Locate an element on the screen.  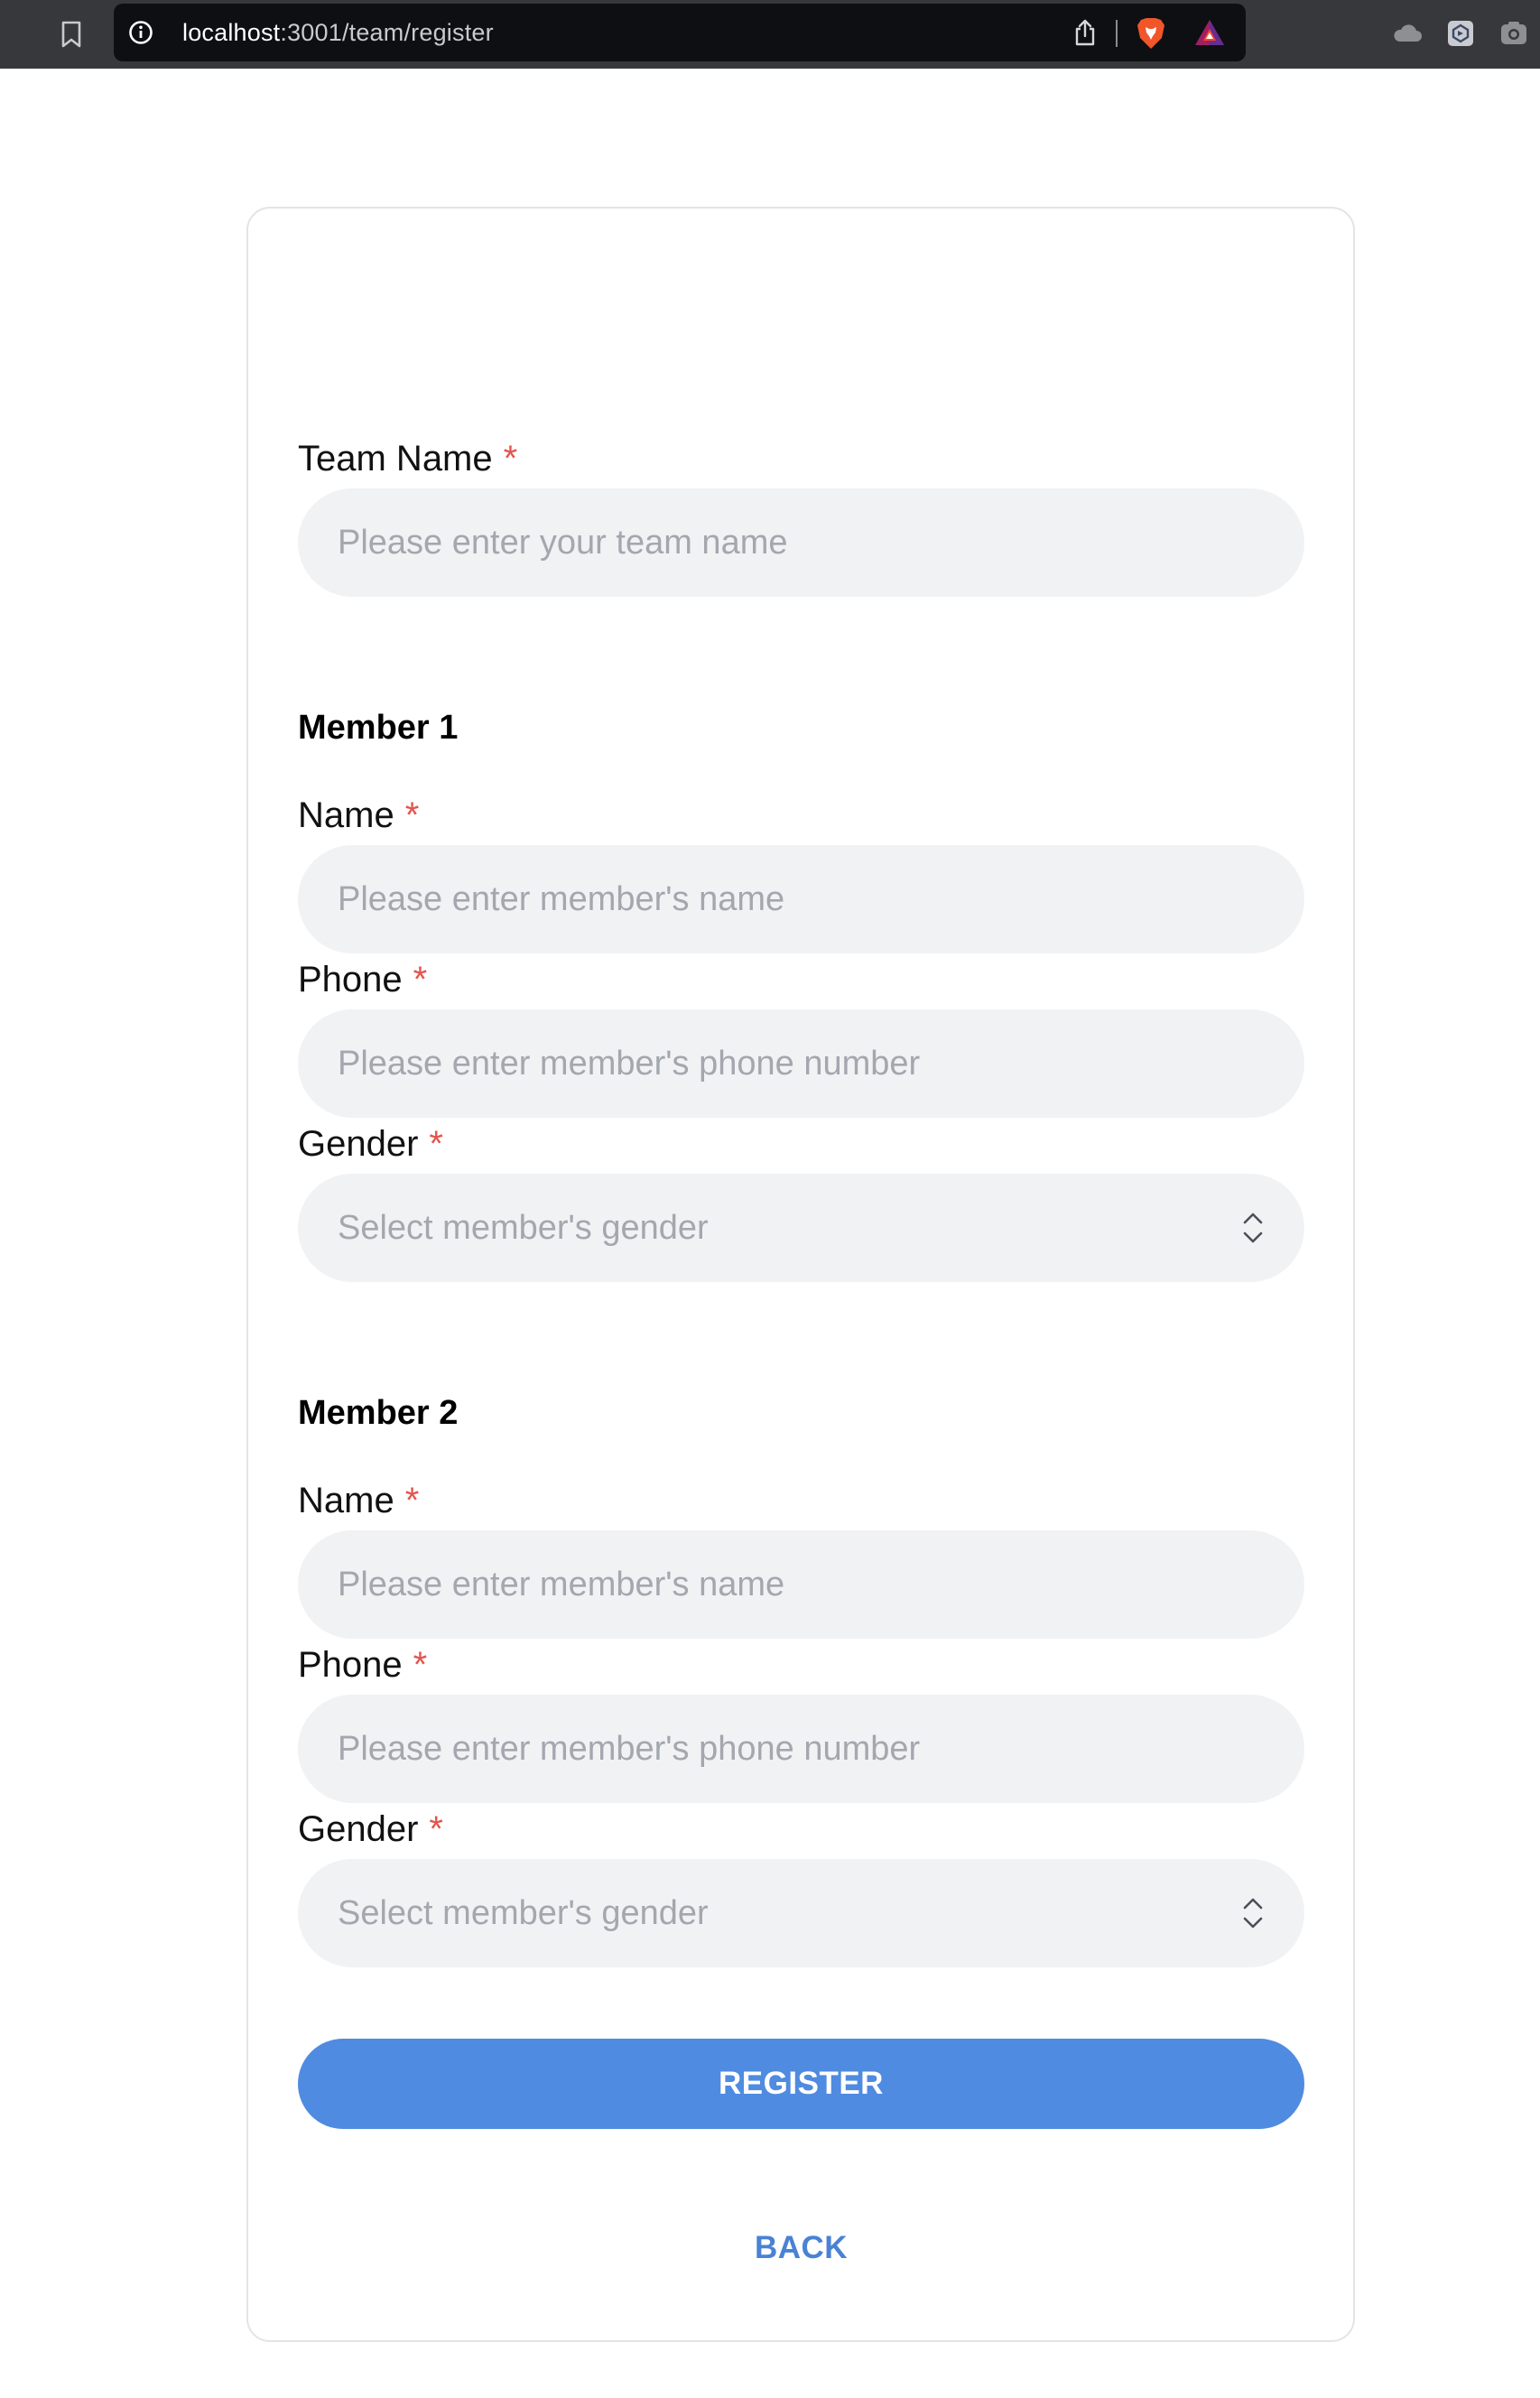
member-1-name-label-text: Name is located at coordinates (346, 815).